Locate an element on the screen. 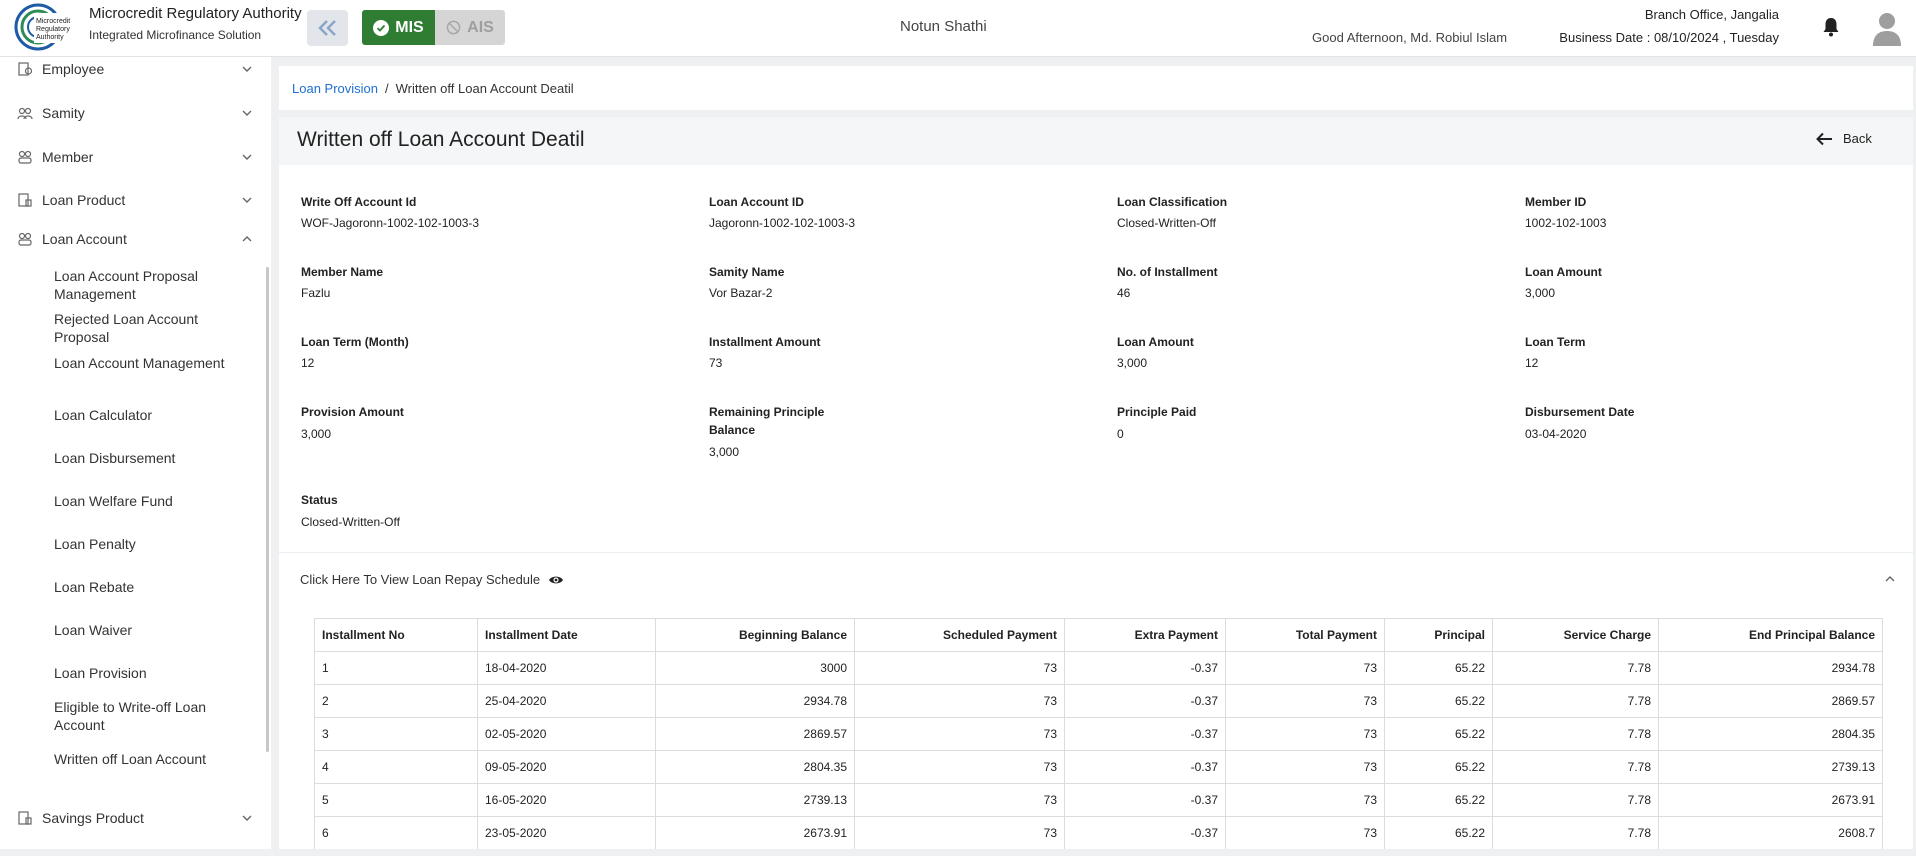 This screenshot has width=1916, height=856. field-label-no-of-installment: No. of Installment is located at coordinates (1167, 272).